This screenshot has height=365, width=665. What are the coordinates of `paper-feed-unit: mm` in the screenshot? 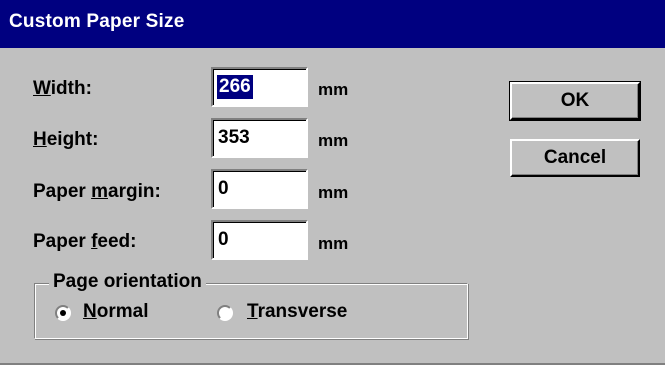 It's located at (333, 243).